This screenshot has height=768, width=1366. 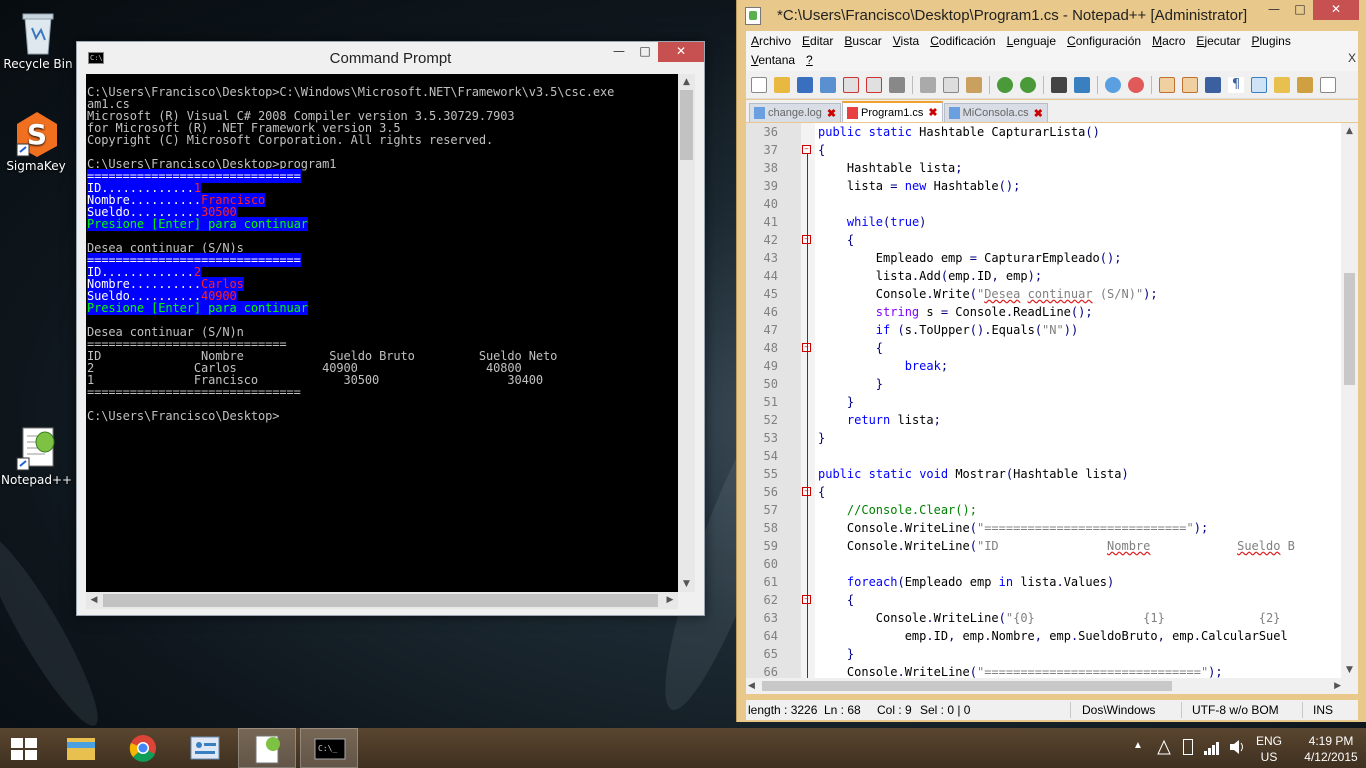 What do you see at coordinates (897, 84) in the screenshot?
I see `print-icon` at bounding box center [897, 84].